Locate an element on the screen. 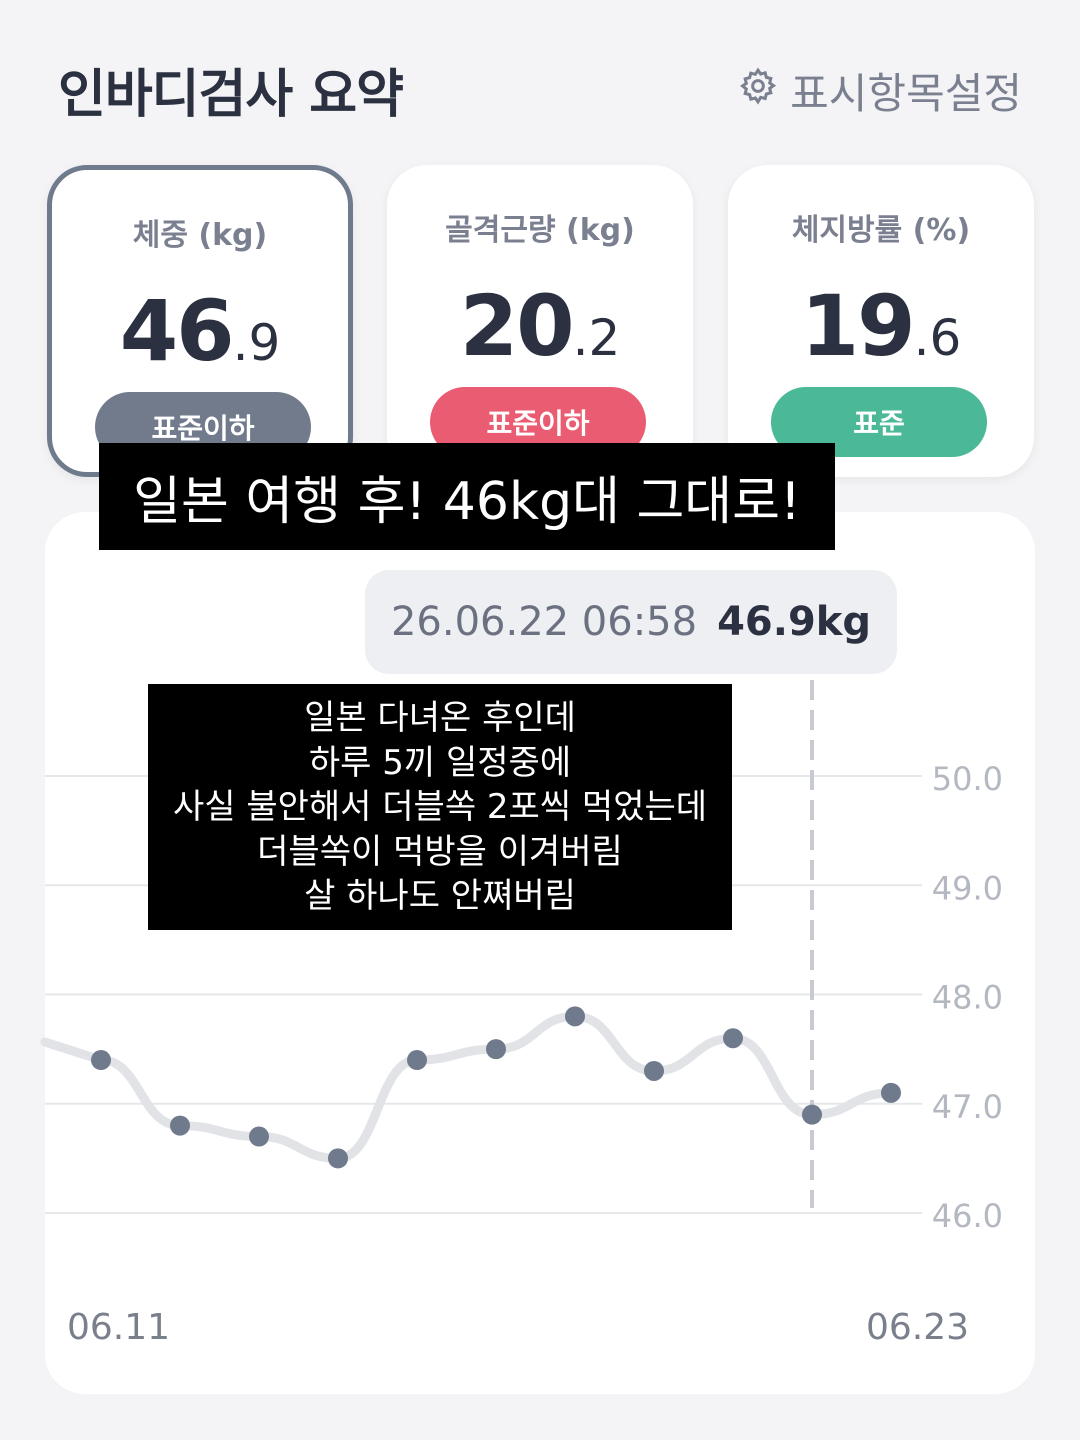 The width and height of the screenshot is (1080, 1440). caption-overlay: 일본 여행 후! 46kg대 그대로! is located at coordinates (467, 496).